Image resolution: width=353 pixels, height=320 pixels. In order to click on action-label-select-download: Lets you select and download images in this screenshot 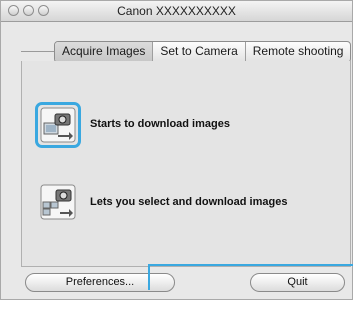, I will do `click(189, 202)`.